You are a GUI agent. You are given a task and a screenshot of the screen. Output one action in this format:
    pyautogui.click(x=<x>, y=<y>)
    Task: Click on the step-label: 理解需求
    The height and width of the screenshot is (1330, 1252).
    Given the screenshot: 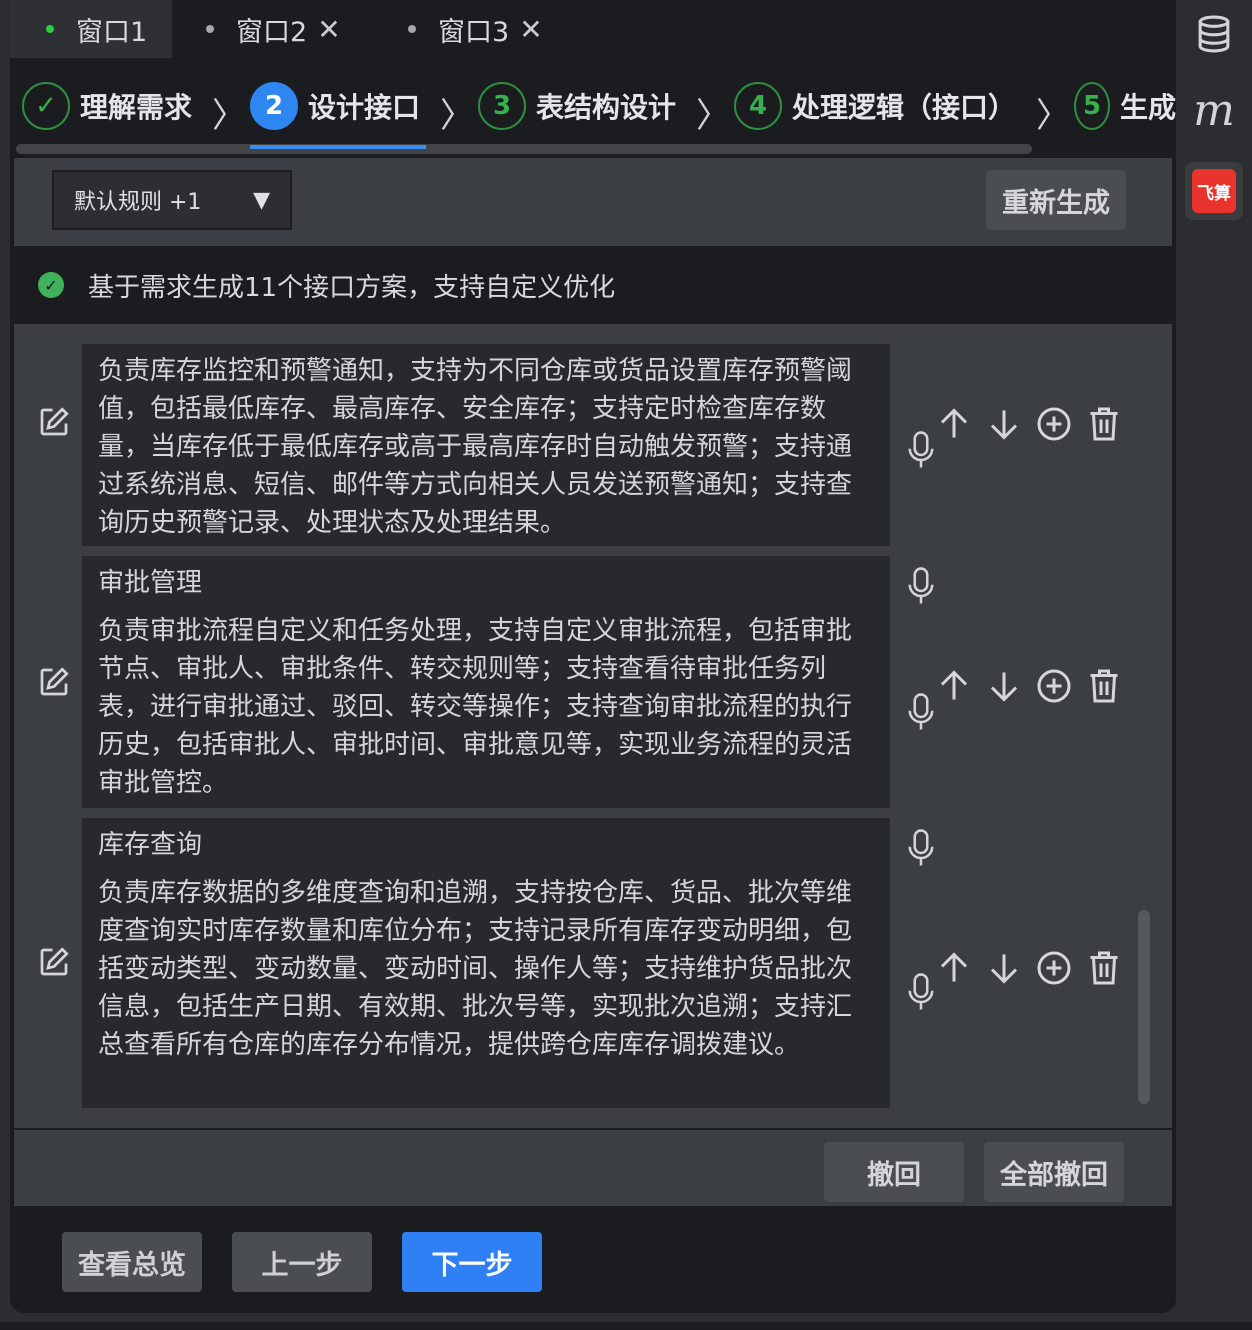 What is the action you would take?
    pyautogui.click(x=136, y=107)
    